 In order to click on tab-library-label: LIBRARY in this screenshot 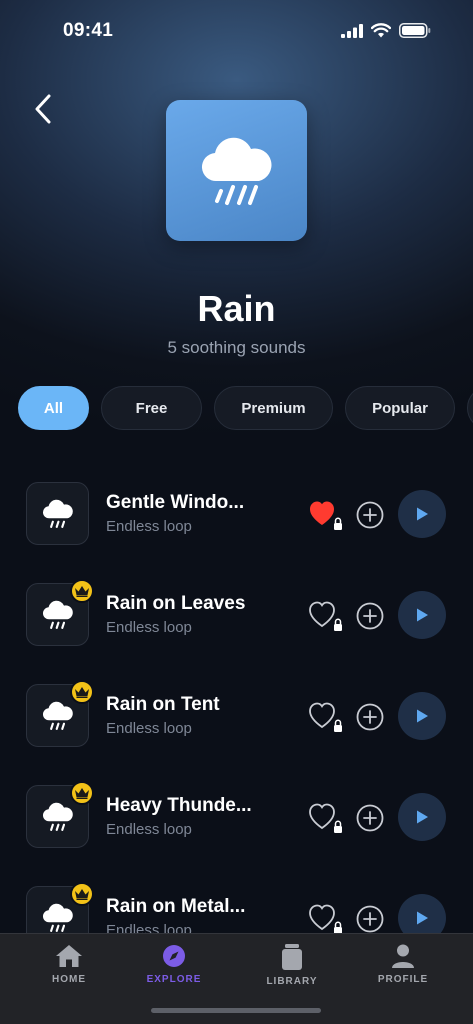, I will do `click(292, 981)`.